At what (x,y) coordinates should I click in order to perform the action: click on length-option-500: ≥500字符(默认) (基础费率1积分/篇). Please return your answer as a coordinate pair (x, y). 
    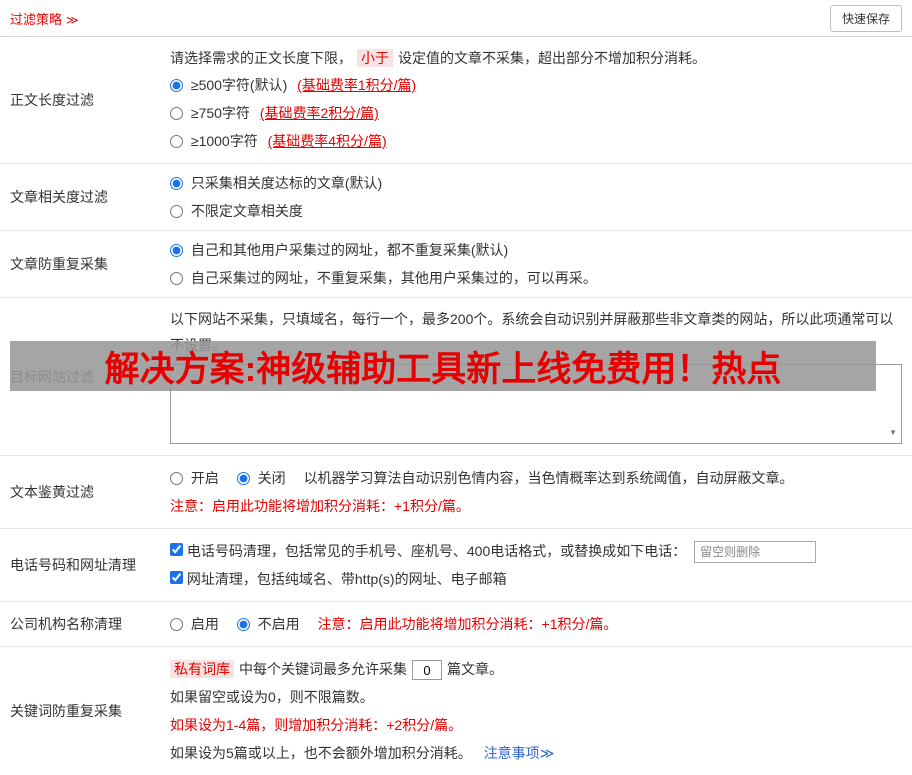
    Looking at the image, I should click on (536, 85).